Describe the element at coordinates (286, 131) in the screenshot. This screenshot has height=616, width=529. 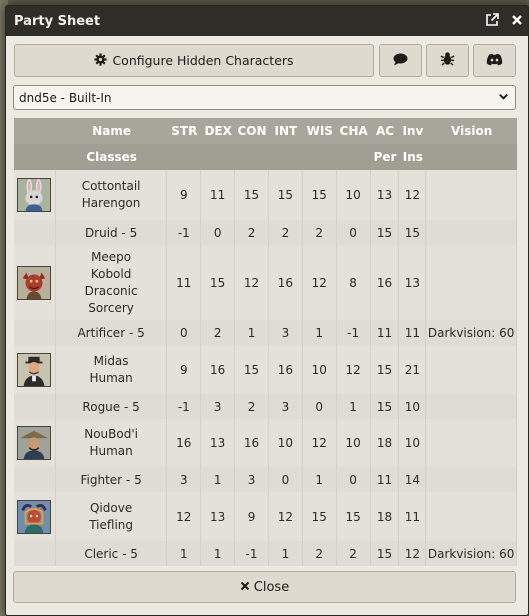
I see `header-int: INT` at that location.